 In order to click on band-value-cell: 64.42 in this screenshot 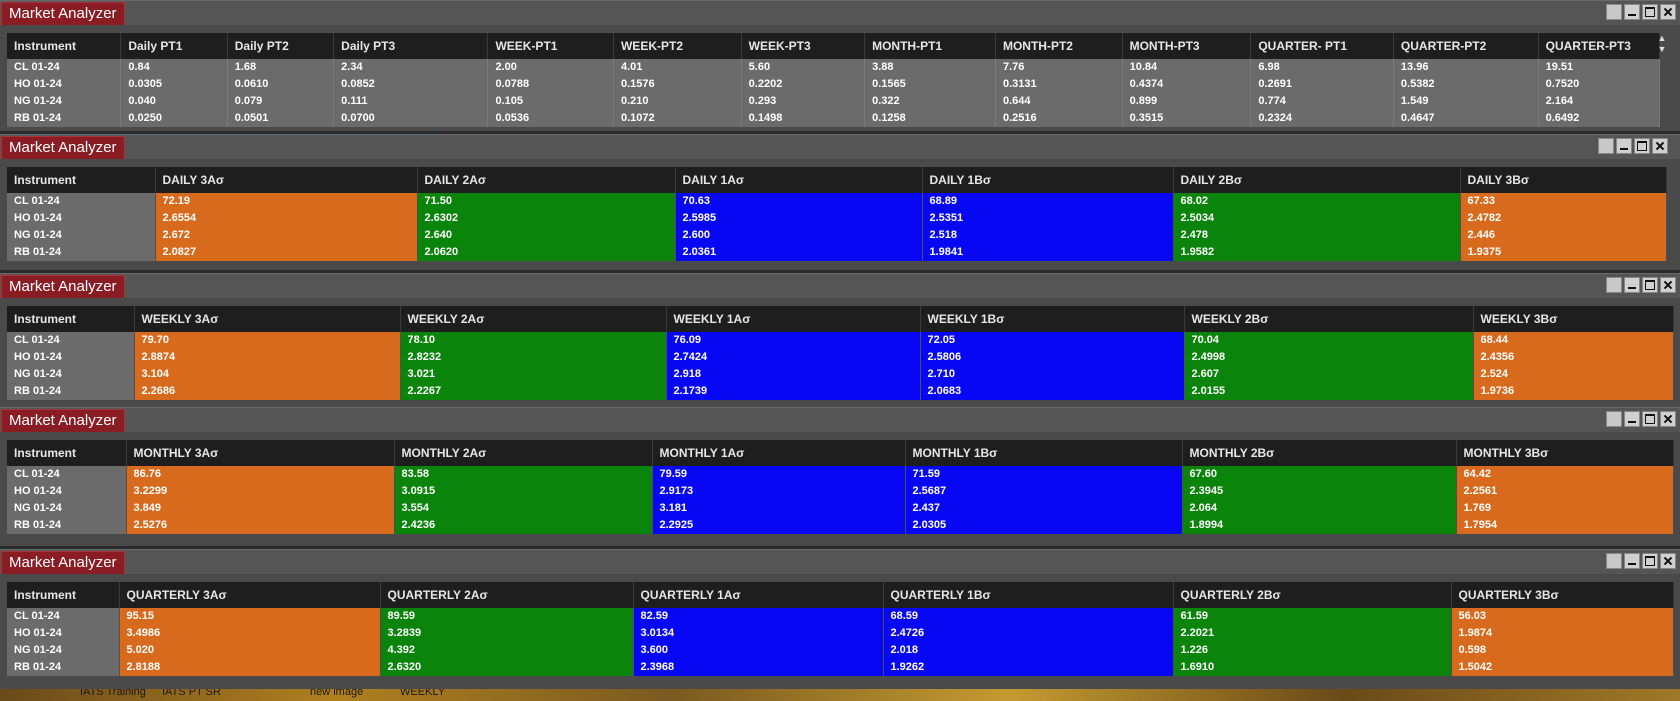, I will do `click(1565, 474)`.